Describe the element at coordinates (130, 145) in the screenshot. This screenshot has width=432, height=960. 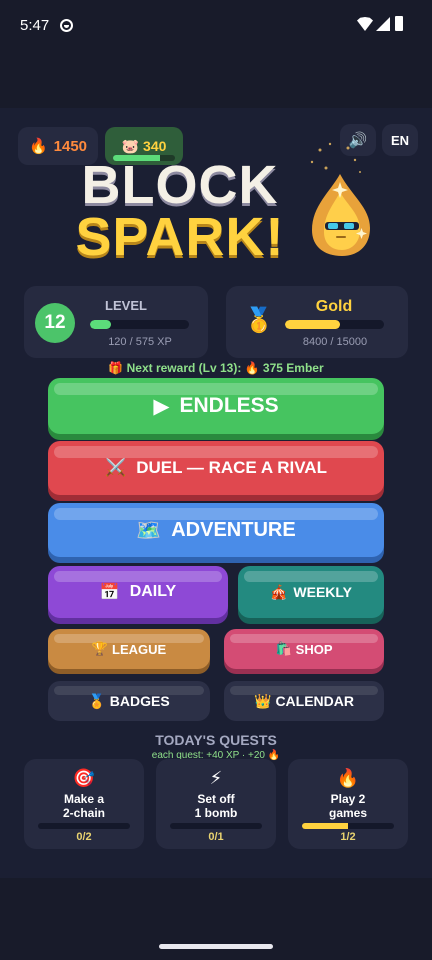
I see `piggy-bank-icon: 🐷` at that location.